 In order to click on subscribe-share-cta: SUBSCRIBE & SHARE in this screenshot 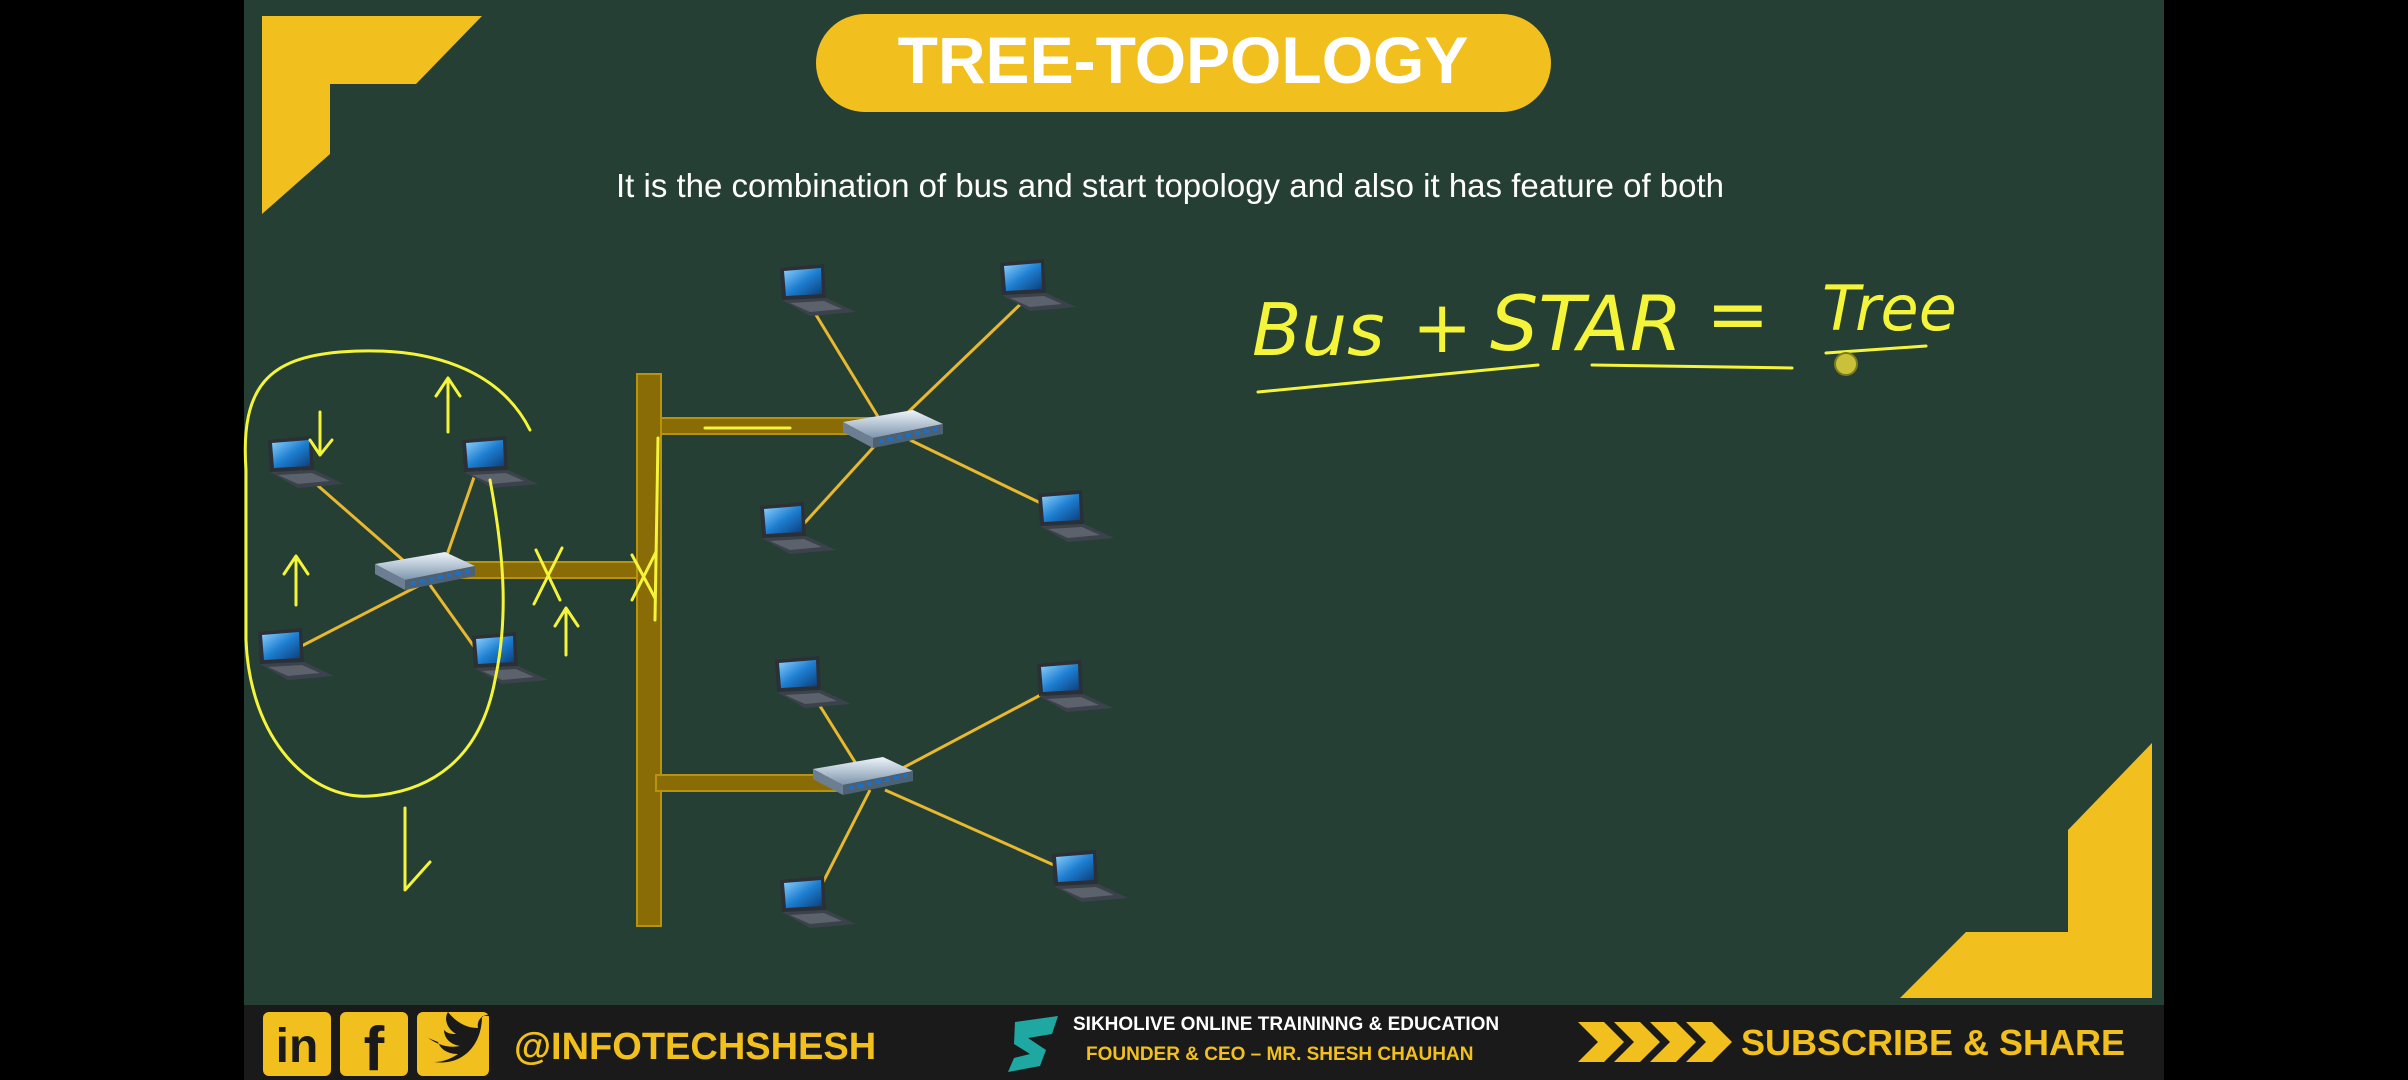, I will do `click(1933, 1042)`.